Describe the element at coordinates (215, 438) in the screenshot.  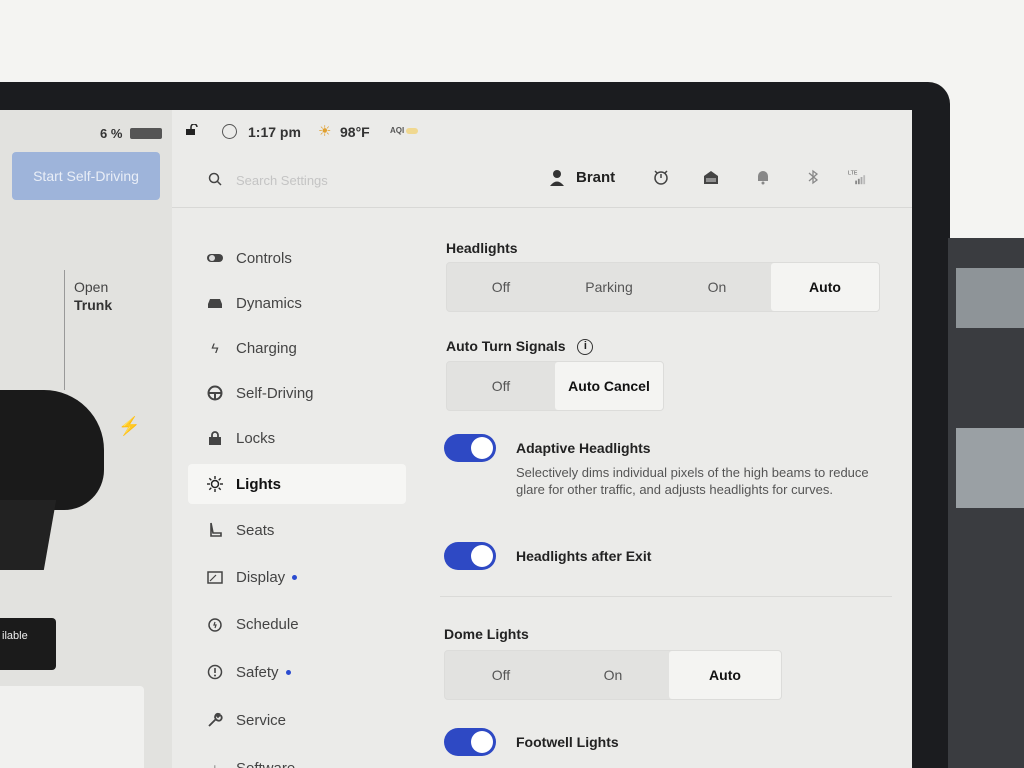
I see `lock-icon` at that location.